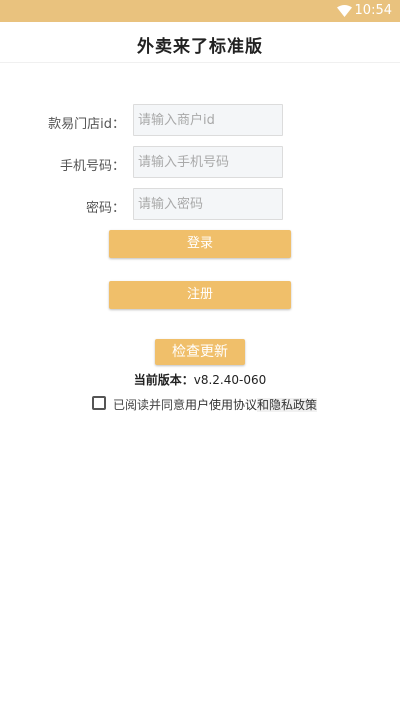 Image resolution: width=400 pixels, height=710 pixels. What do you see at coordinates (92, 166) in the screenshot?
I see `phone-label: 手机号码：` at bounding box center [92, 166].